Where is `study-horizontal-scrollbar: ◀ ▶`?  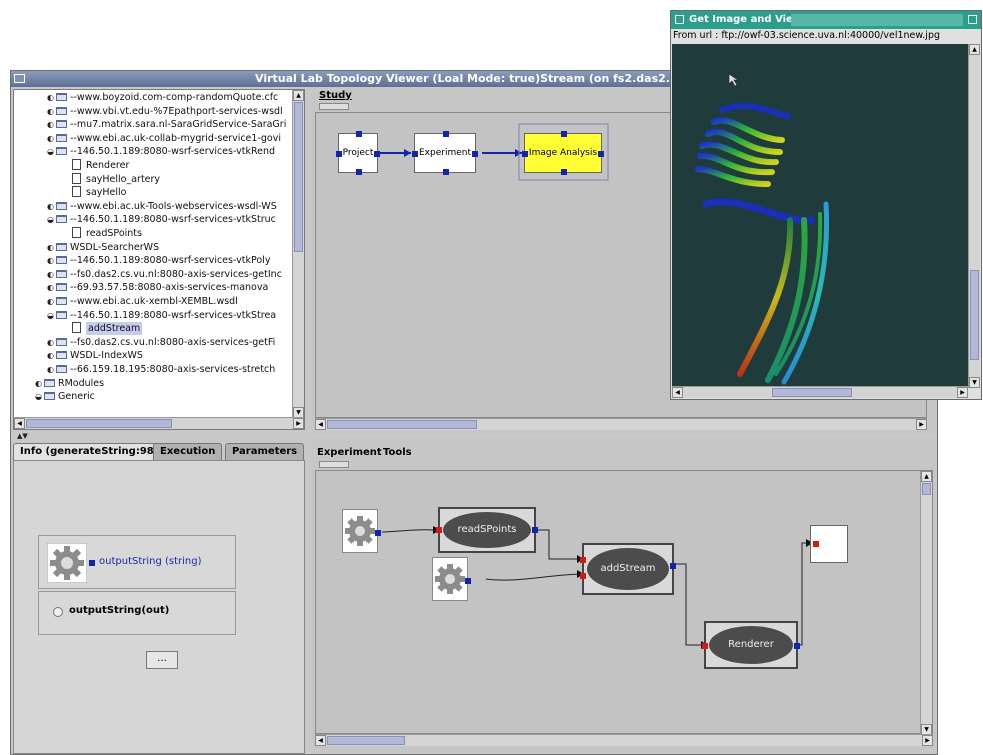 study-horizontal-scrollbar: ◀ ▶ is located at coordinates (621, 424).